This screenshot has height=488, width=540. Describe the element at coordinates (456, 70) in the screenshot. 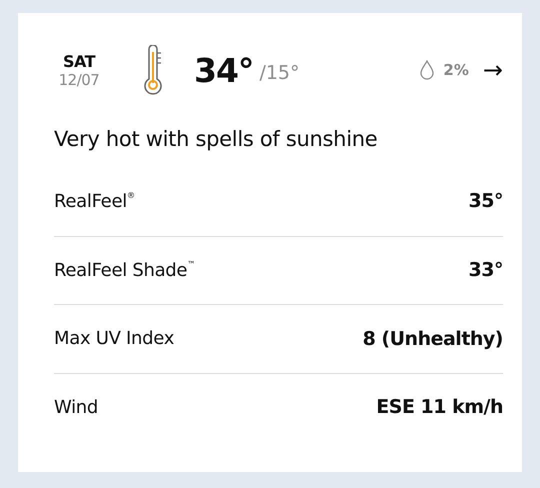

I see `precipitation-chance: 2%` at that location.